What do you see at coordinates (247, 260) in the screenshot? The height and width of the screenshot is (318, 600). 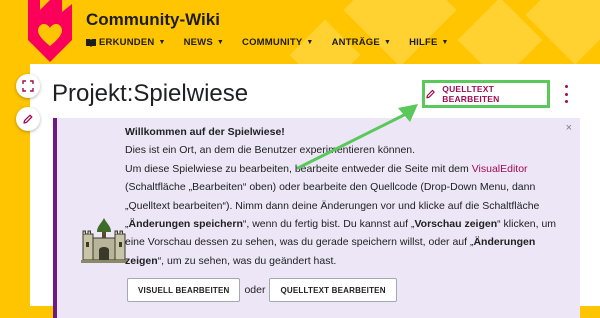 I see `notice-line: “, um zu sehen, was du geändert hast.` at bounding box center [247, 260].